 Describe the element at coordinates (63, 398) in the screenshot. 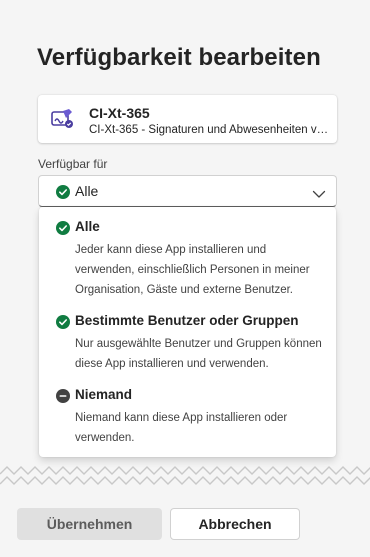

I see `minus-circle-icon` at that location.